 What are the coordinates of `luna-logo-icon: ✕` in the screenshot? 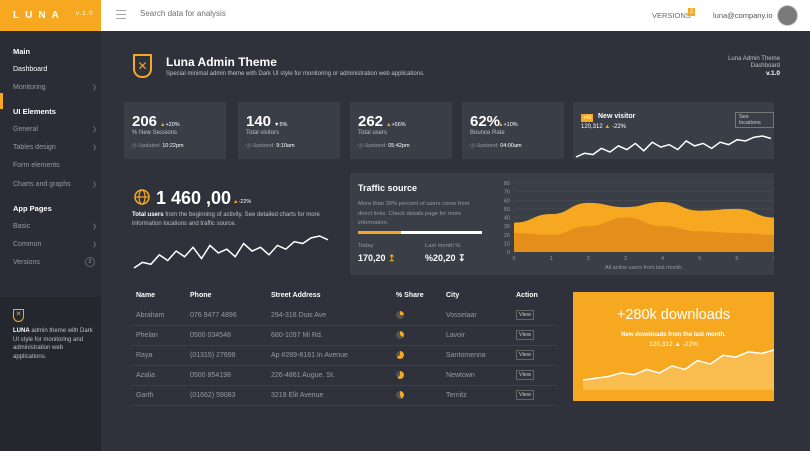 It's located at (18, 315).